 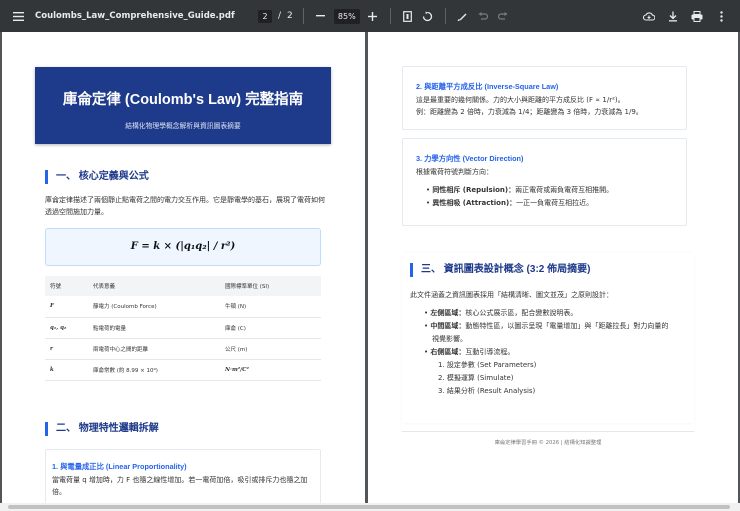 I want to click on zoom-level-input: 85%, so click(x=346, y=16).